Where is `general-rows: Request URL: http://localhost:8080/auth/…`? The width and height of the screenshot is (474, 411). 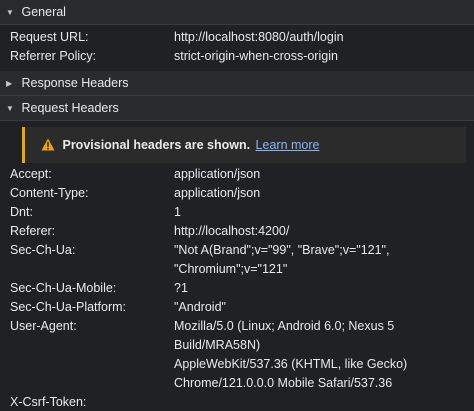
general-rows: Request URL: http://localhost:8080/auth/… is located at coordinates (237, 48).